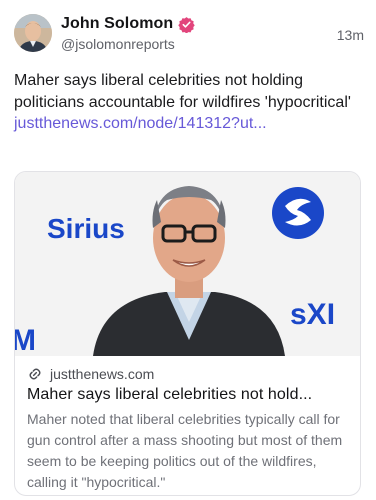  What do you see at coordinates (298, 213) in the screenshot?
I see `satellite-dog-logo-icon` at bounding box center [298, 213].